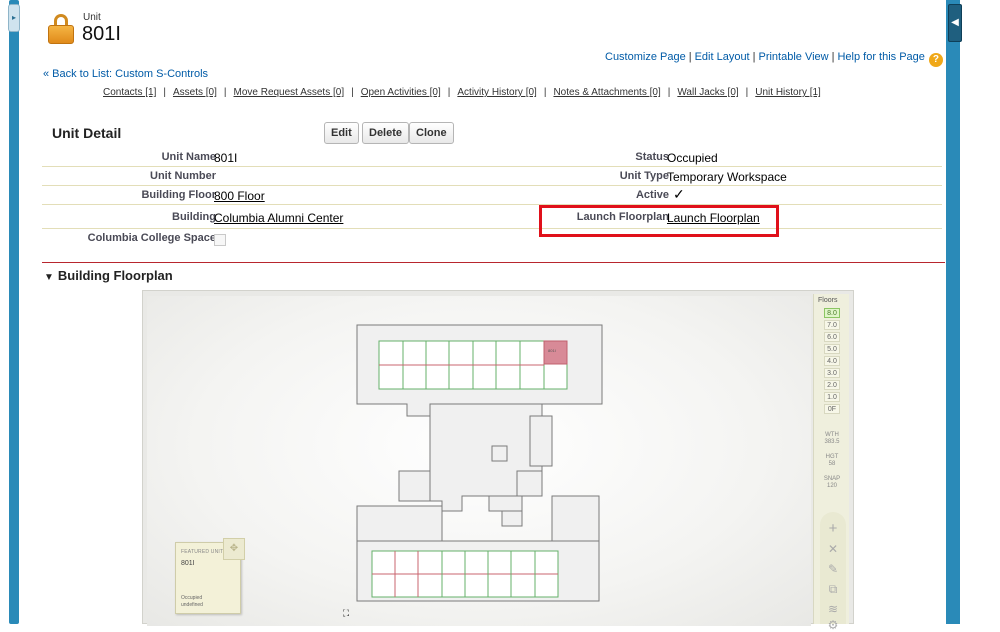  What do you see at coordinates (234, 549) in the screenshot?
I see `move-handle-icon: ✥` at bounding box center [234, 549].